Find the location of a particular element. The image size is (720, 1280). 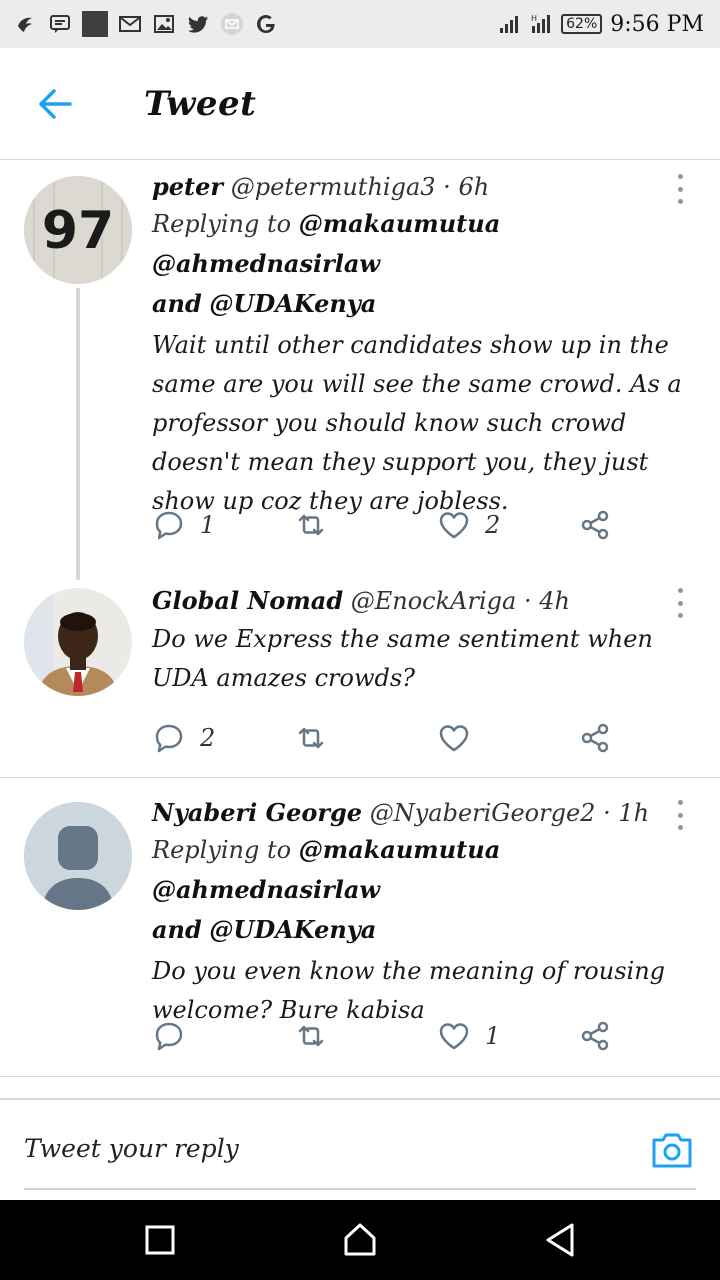

image-icon is located at coordinates (164, 24).